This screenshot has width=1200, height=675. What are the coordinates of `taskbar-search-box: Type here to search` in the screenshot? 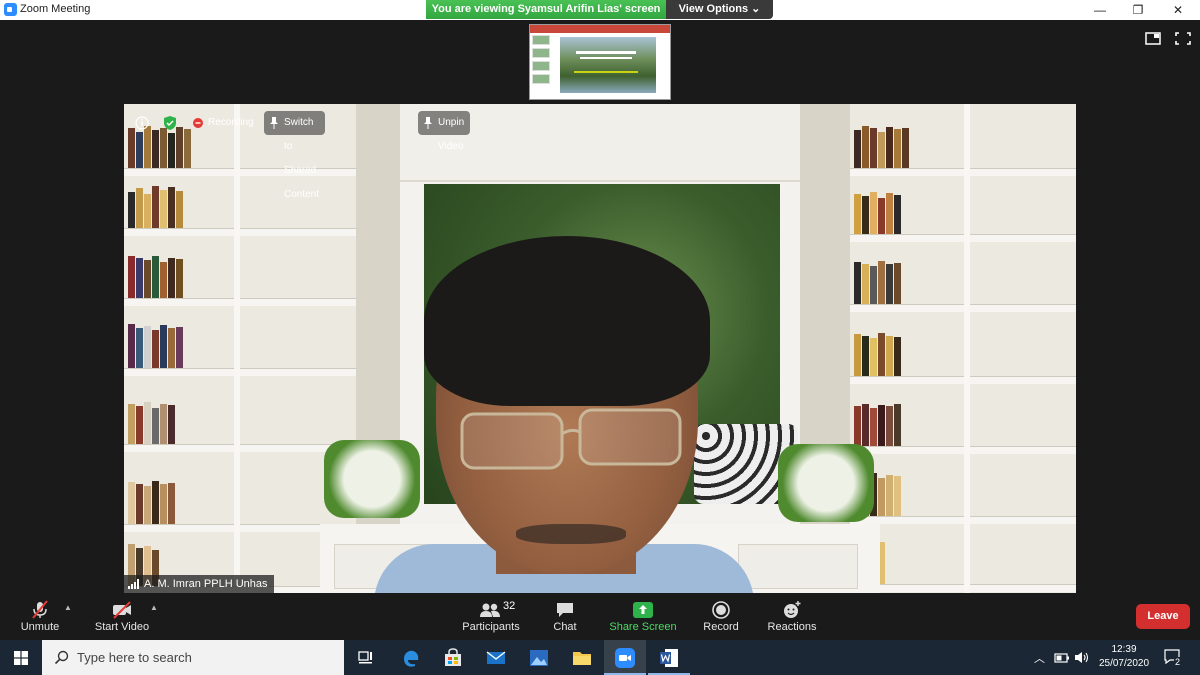 It's located at (193, 657).